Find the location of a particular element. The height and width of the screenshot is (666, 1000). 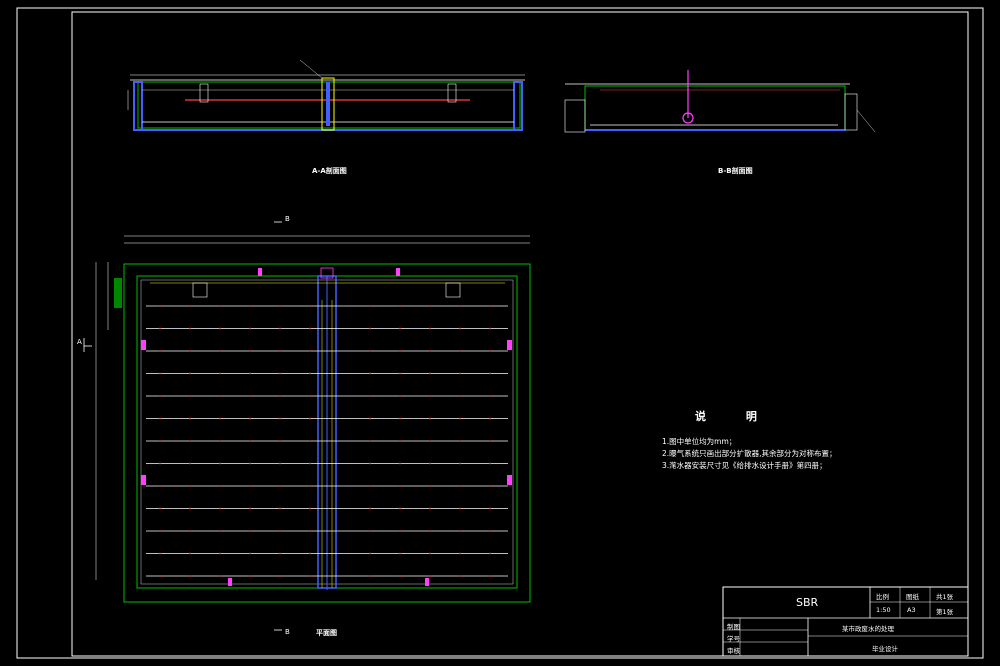

note-item: 3.滗水器安装尺寸见《给排水设计手册》第四册； is located at coordinates (744, 465).